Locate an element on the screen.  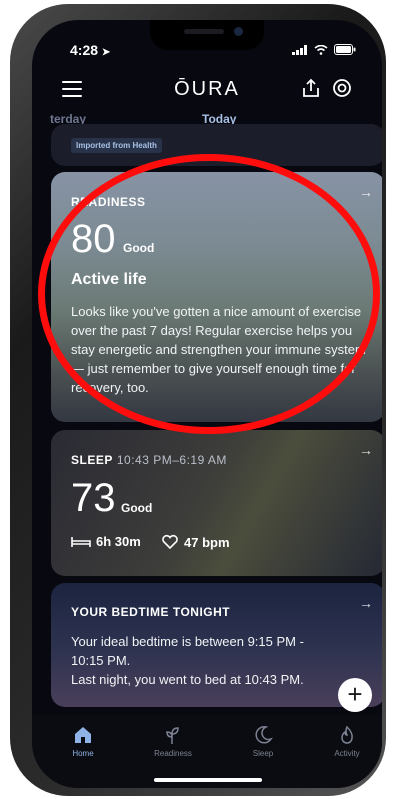
imported-badge: Imported from Health is located at coordinates (116, 145).